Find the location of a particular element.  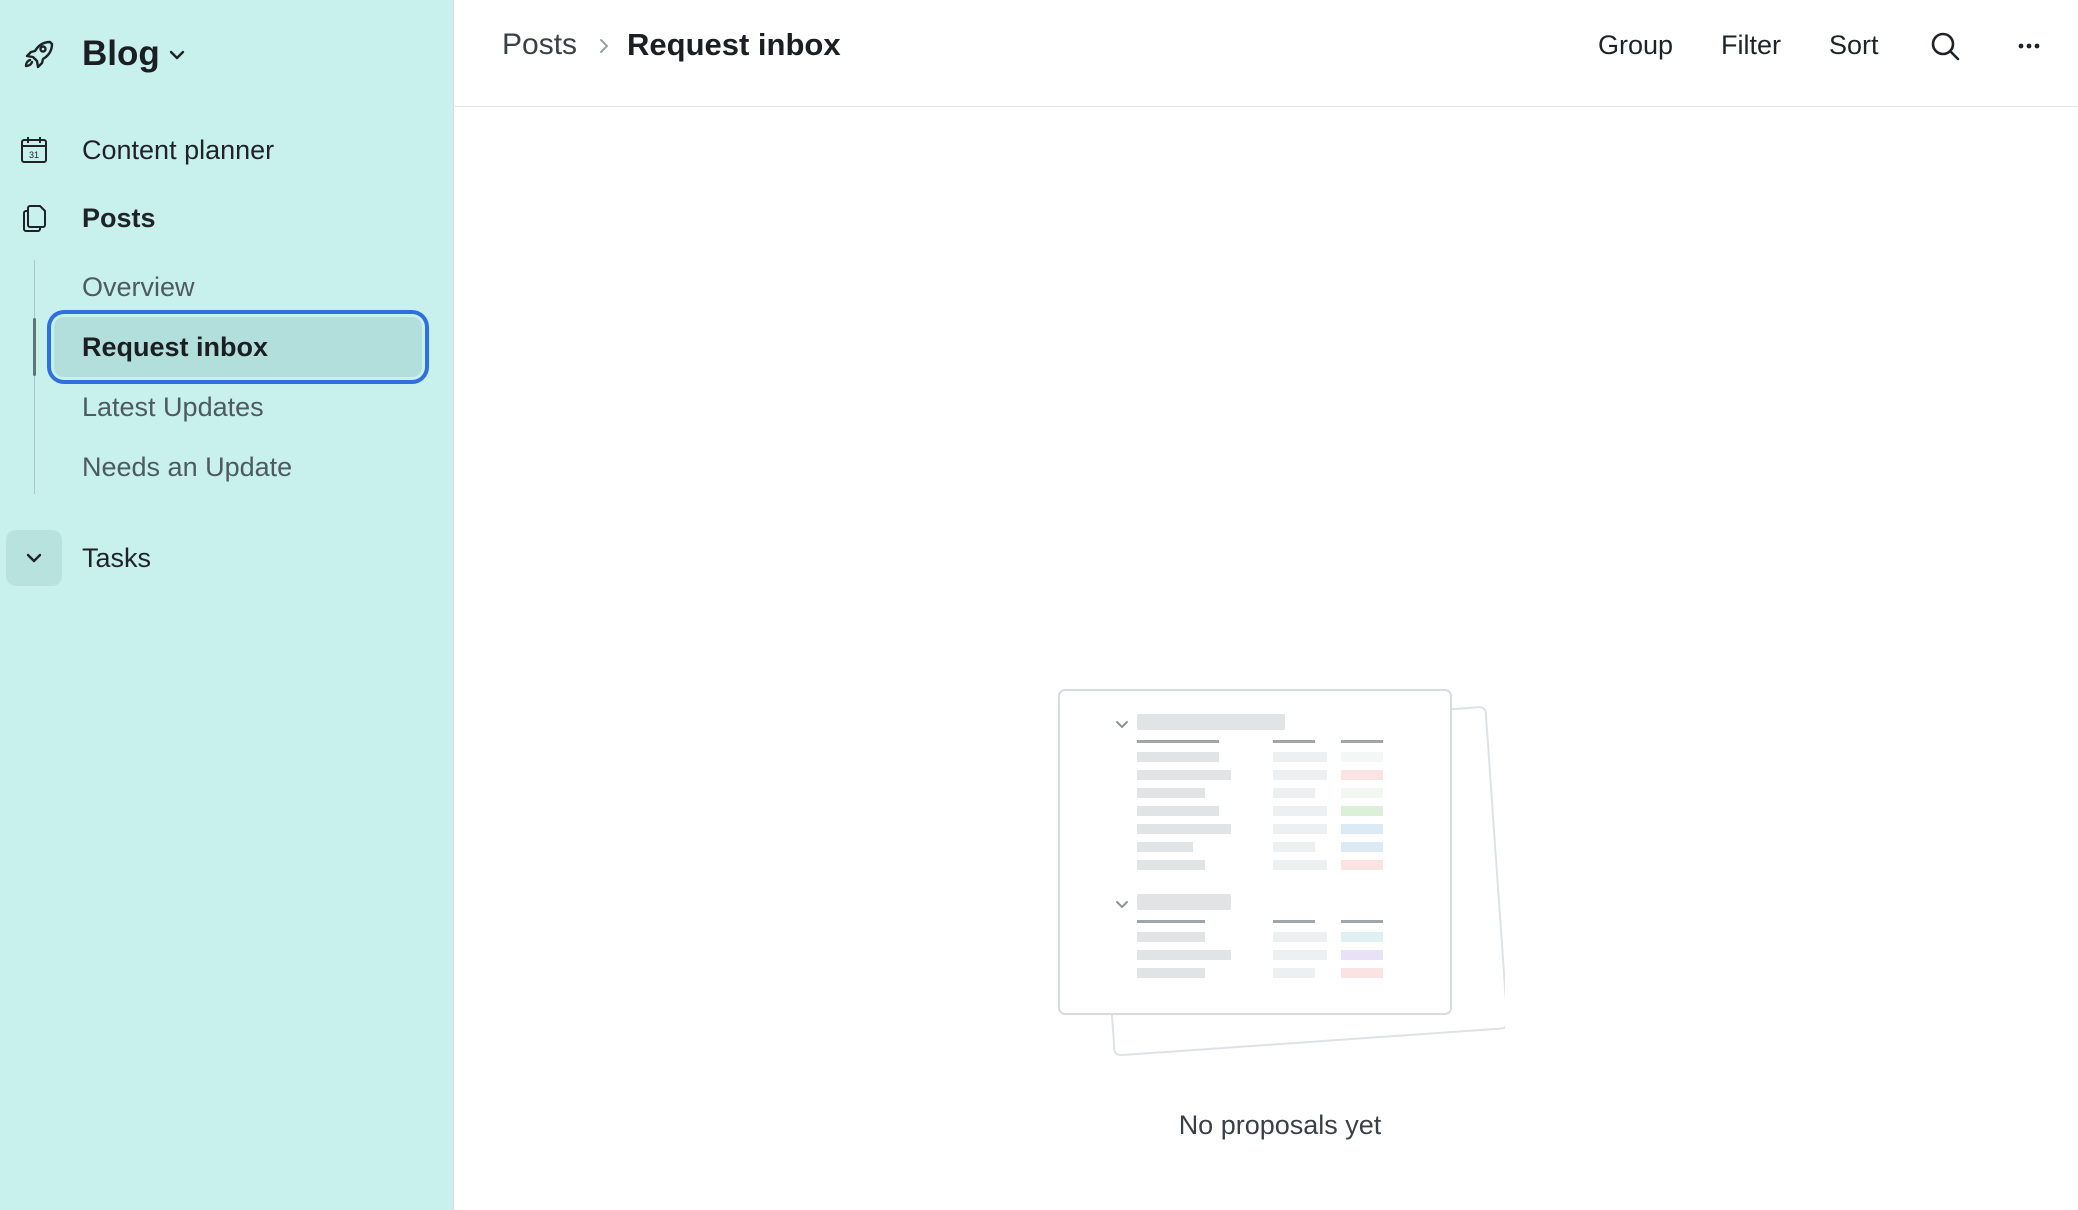

breadcrumb-posts: Posts is located at coordinates (539, 45).